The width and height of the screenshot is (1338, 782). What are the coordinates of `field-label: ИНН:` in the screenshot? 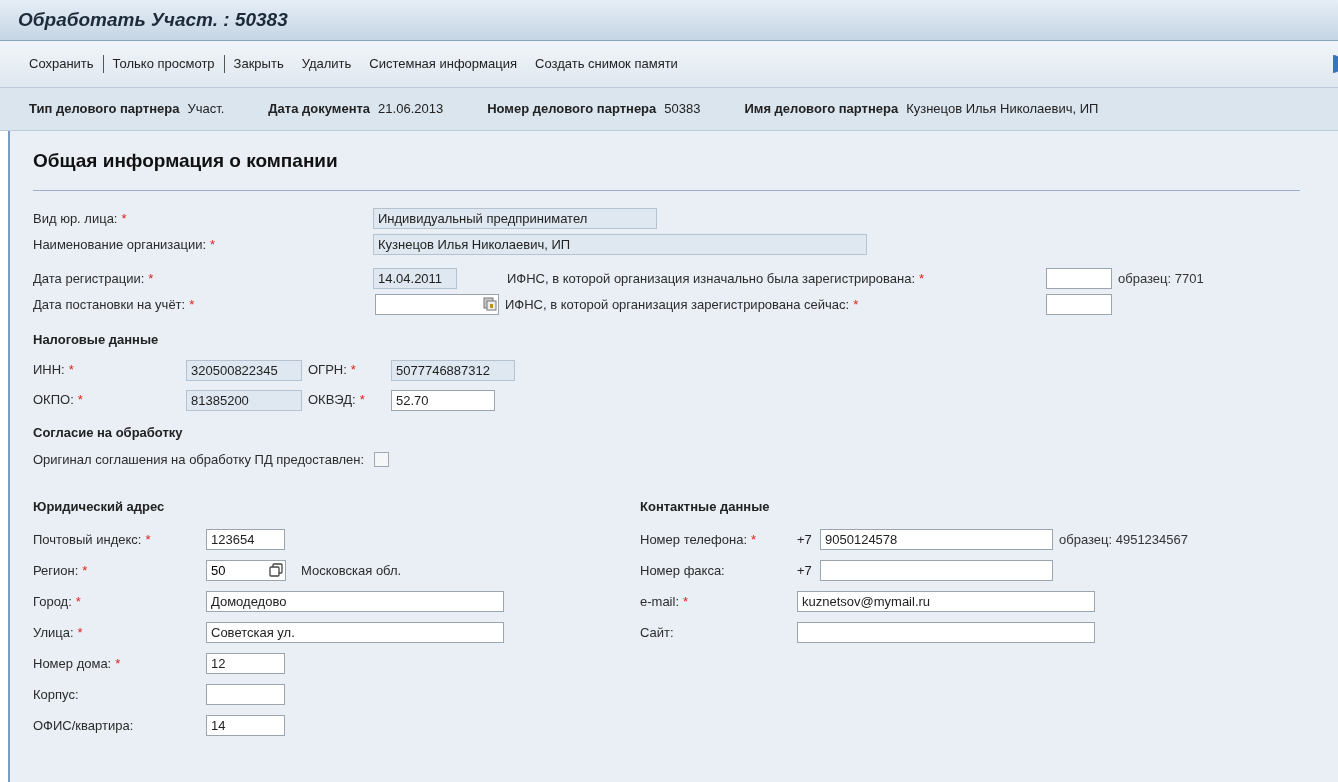 It's located at (49, 370).